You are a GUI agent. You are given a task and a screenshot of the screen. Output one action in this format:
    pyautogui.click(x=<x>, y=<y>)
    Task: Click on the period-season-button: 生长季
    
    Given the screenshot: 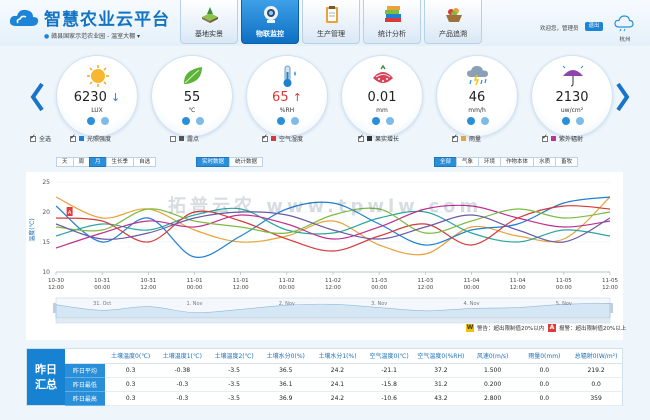 What is the action you would take?
    pyautogui.click(x=120, y=162)
    